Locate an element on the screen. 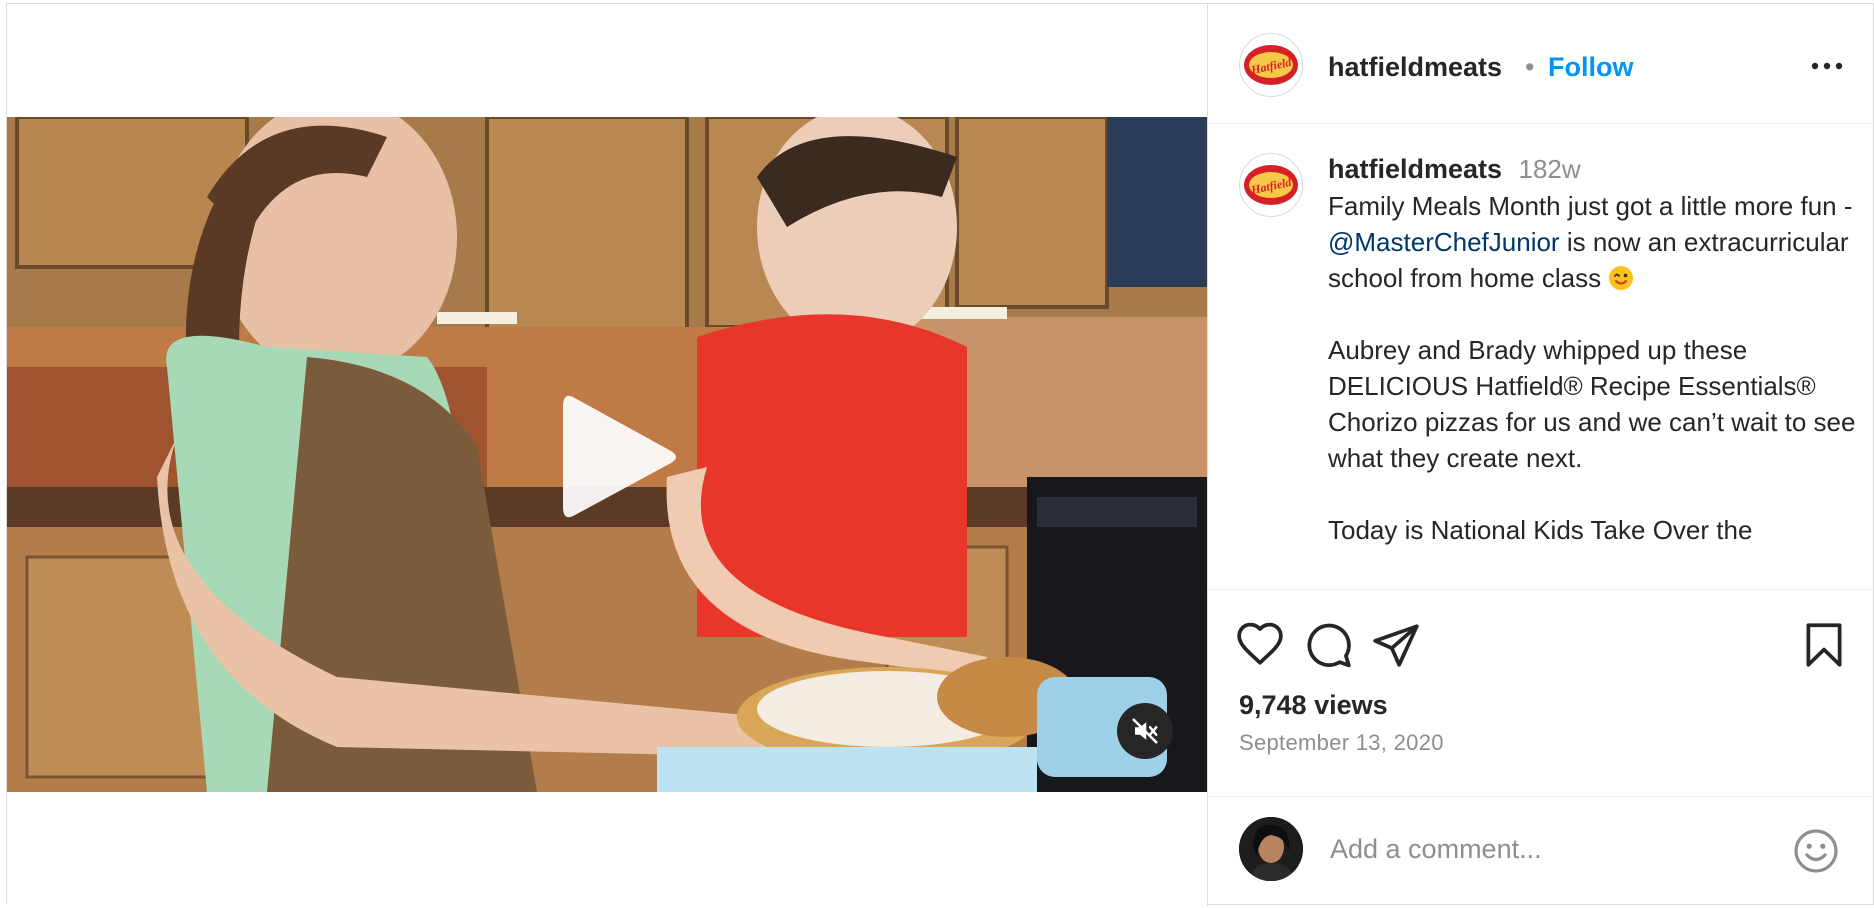  view-count: 9,748 views is located at coordinates (1313, 705).